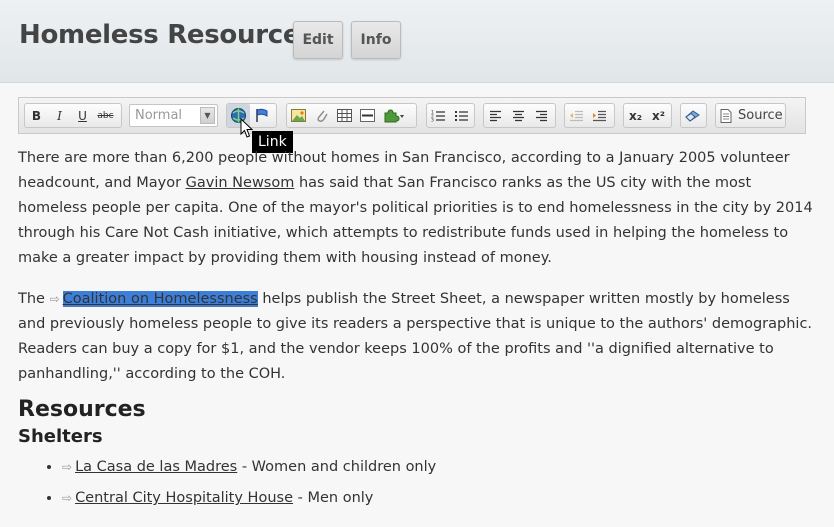 The image size is (834, 527). What do you see at coordinates (156, 467) in the screenshot?
I see `la-casa-link: La Casa de las Madres` at bounding box center [156, 467].